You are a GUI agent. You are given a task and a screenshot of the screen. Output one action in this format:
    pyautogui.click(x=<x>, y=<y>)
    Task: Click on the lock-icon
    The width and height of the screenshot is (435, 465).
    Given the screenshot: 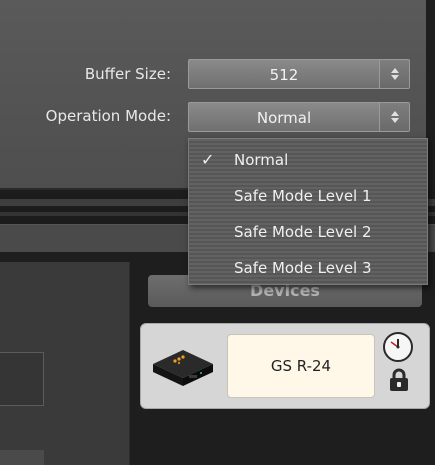 What is the action you would take?
    pyautogui.click(x=399, y=380)
    